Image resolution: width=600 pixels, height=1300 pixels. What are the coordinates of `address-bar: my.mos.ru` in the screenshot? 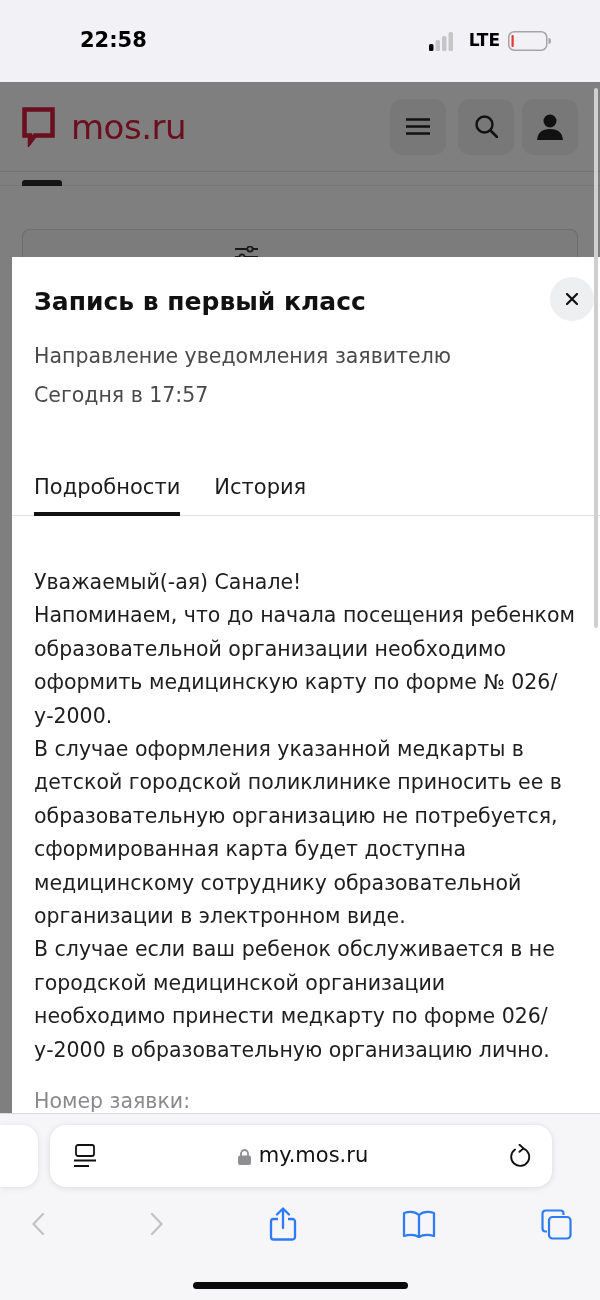 It's located at (301, 1156).